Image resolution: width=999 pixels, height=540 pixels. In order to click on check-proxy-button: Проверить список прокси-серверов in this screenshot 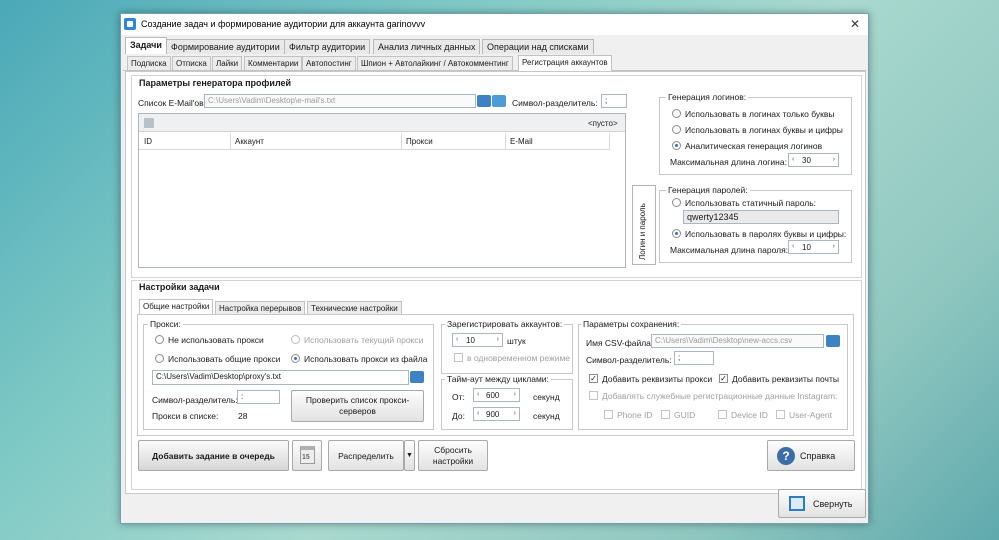, I will do `click(357, 406)`.